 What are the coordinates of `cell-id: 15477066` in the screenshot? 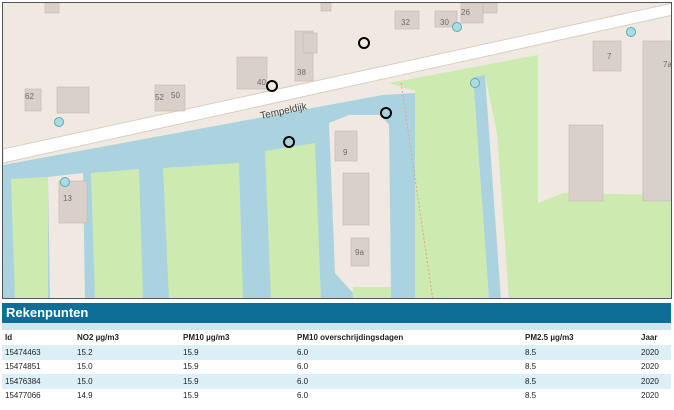 It's located at (38, 395).